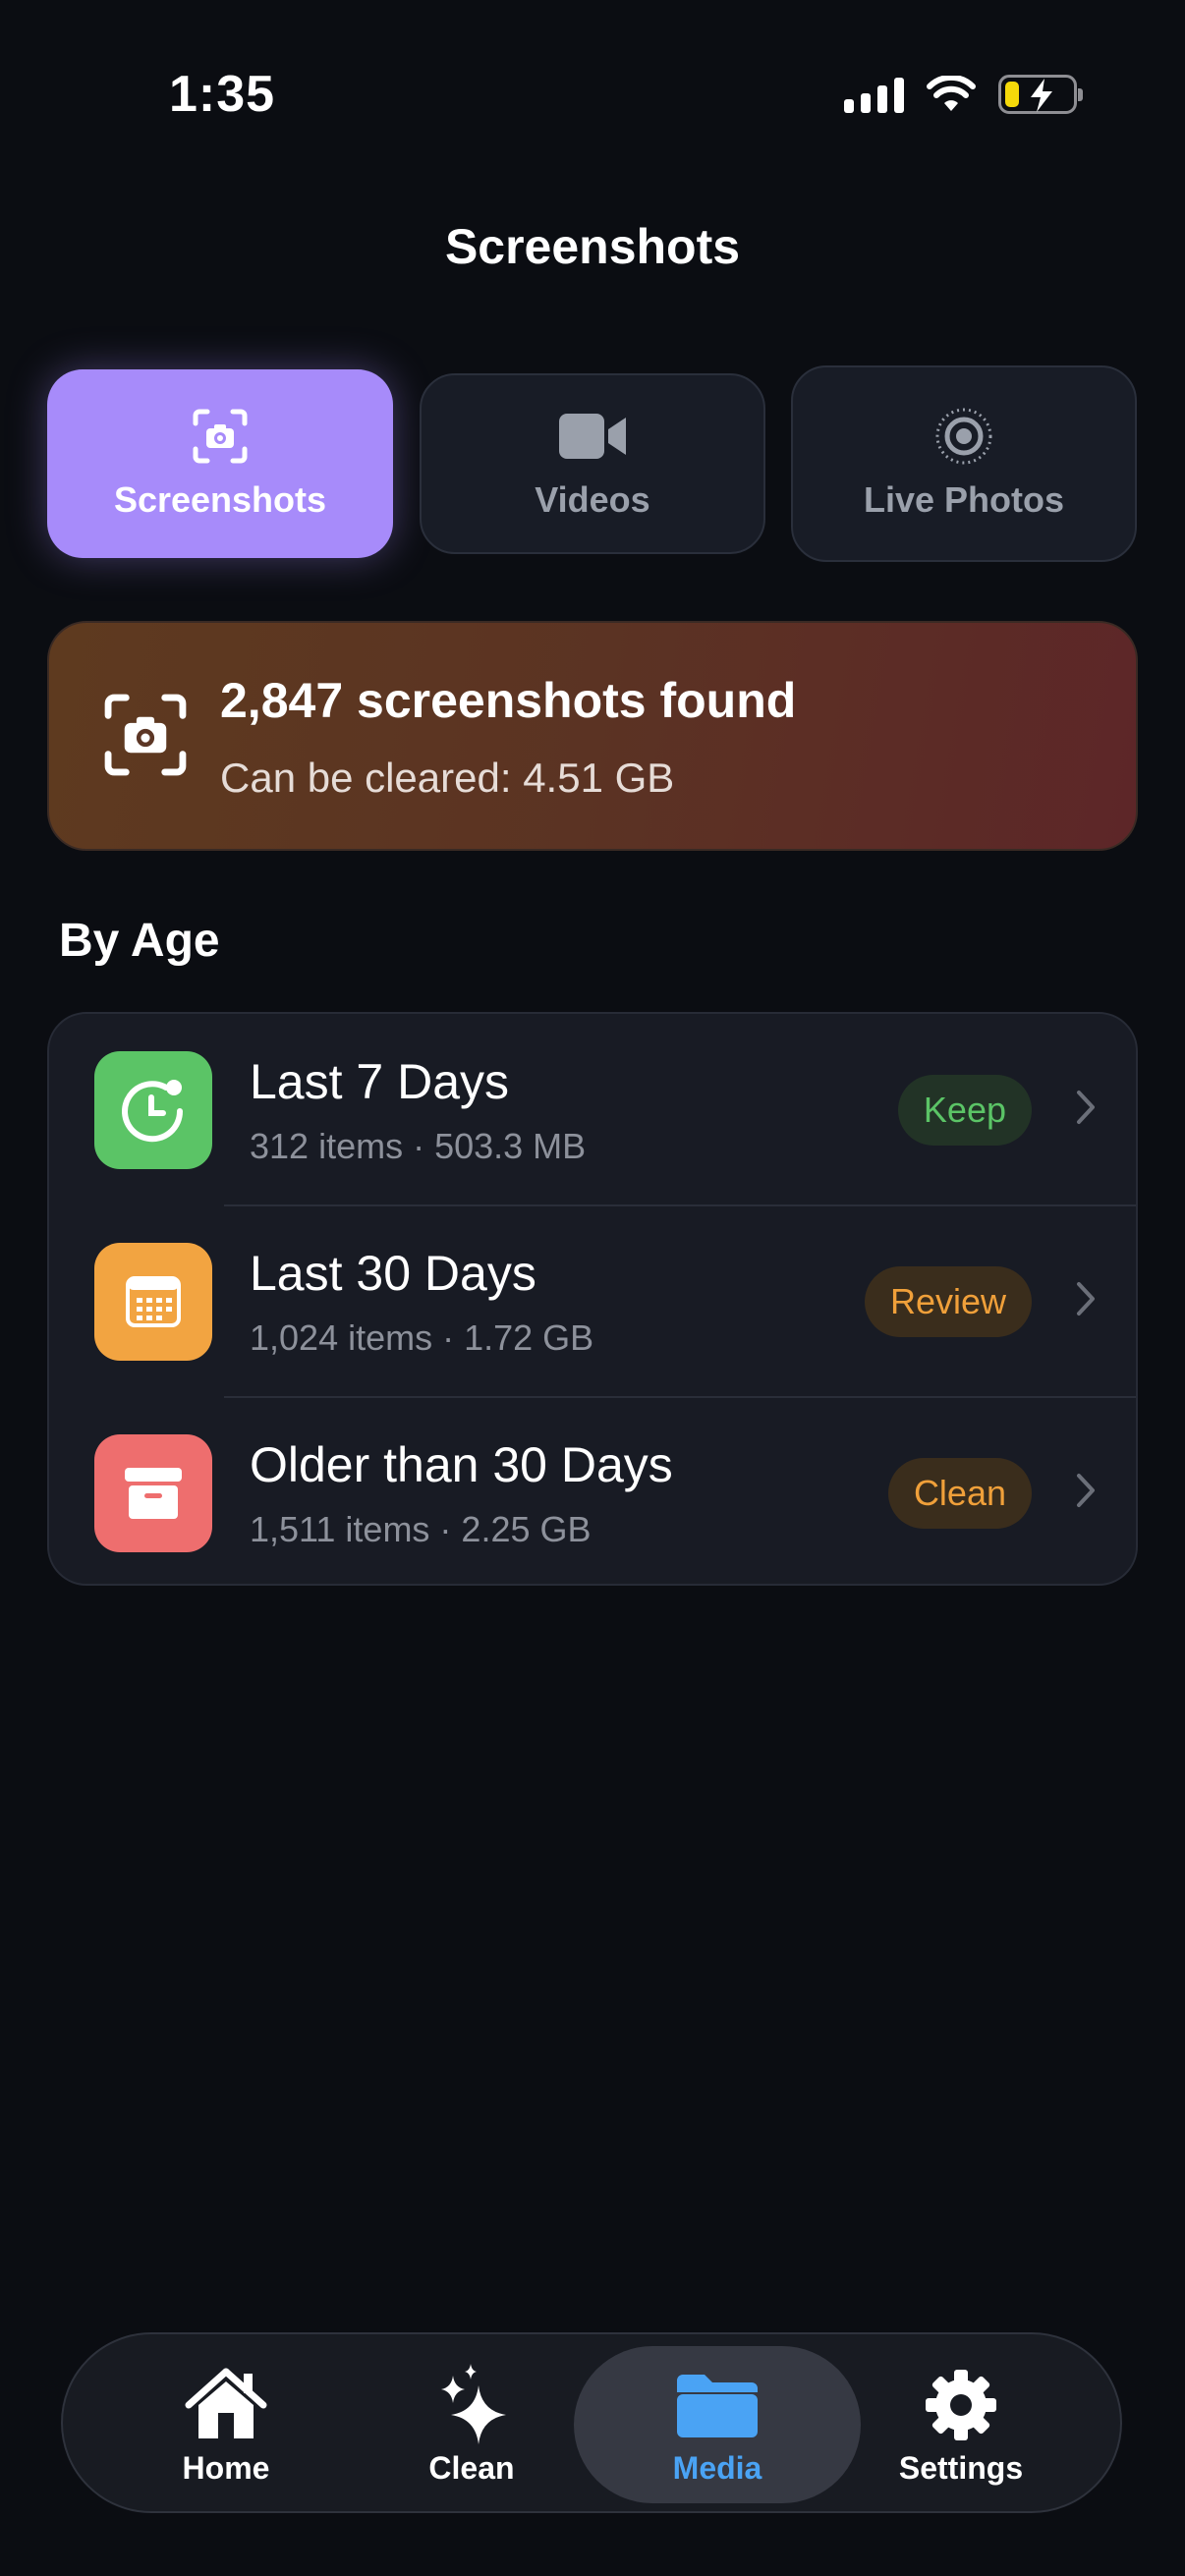  What do you see at coordinates (421, 1529) in the screenshot?
I see `row-subtitle: 1,511 items · 2.25 GB` at bounding box center [421, 1529].